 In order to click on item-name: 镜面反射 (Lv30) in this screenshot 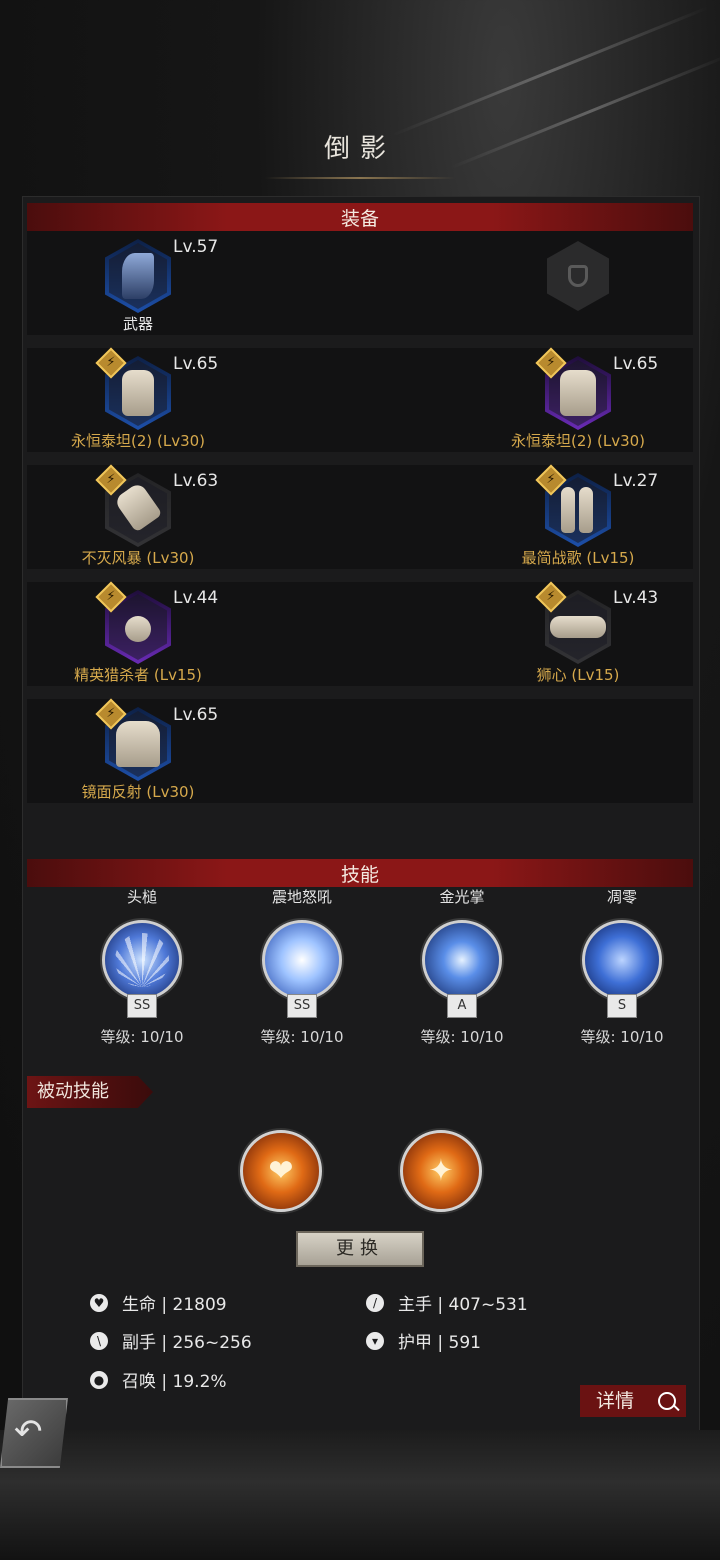, I will do `click(138, 792)`.